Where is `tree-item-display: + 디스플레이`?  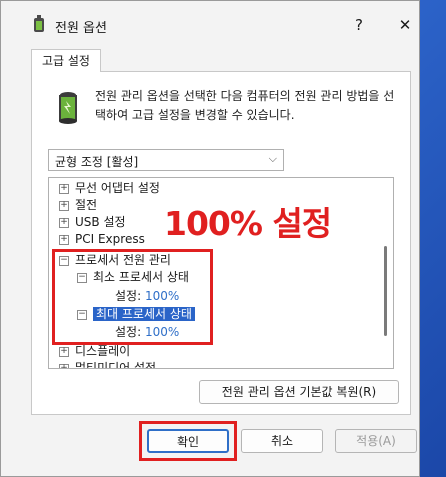
tree-item-display: + 디스플레이 is located at coordinates (94, 351).